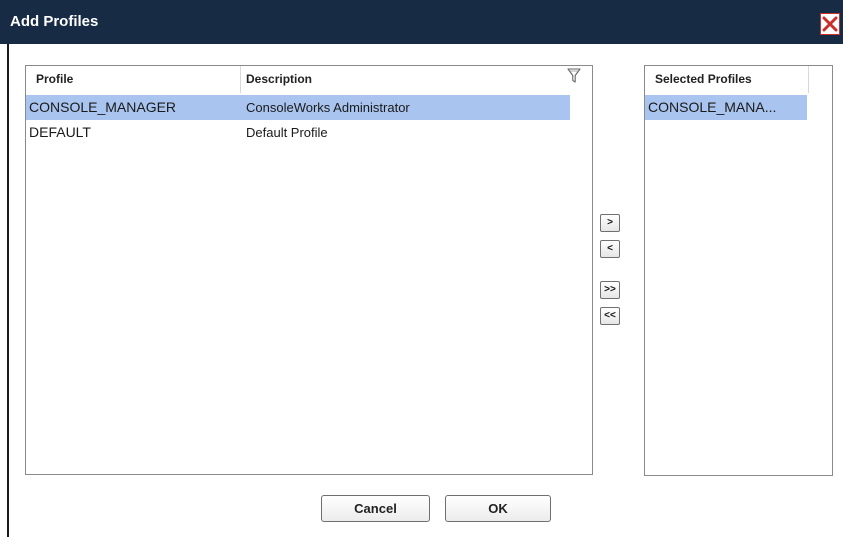 Image resolution: width=843 pixels, height=537 pixels. What do you see at coordinates (279, 79) in the screenshot?
I see `column-header-description: Description` at bounding box center [279, 79].